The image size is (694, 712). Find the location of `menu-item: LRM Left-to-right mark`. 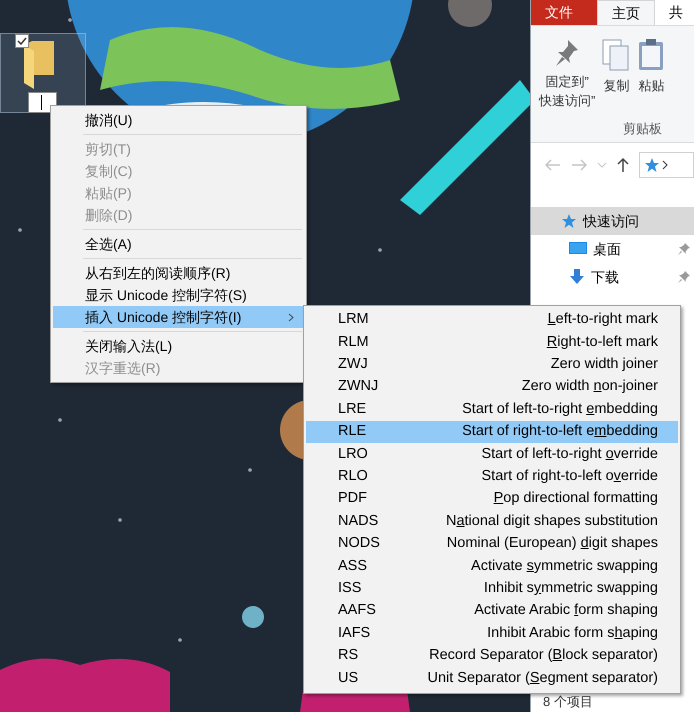

menu-item: LRM Left-to-right mark is located at coordinates (492, 320).